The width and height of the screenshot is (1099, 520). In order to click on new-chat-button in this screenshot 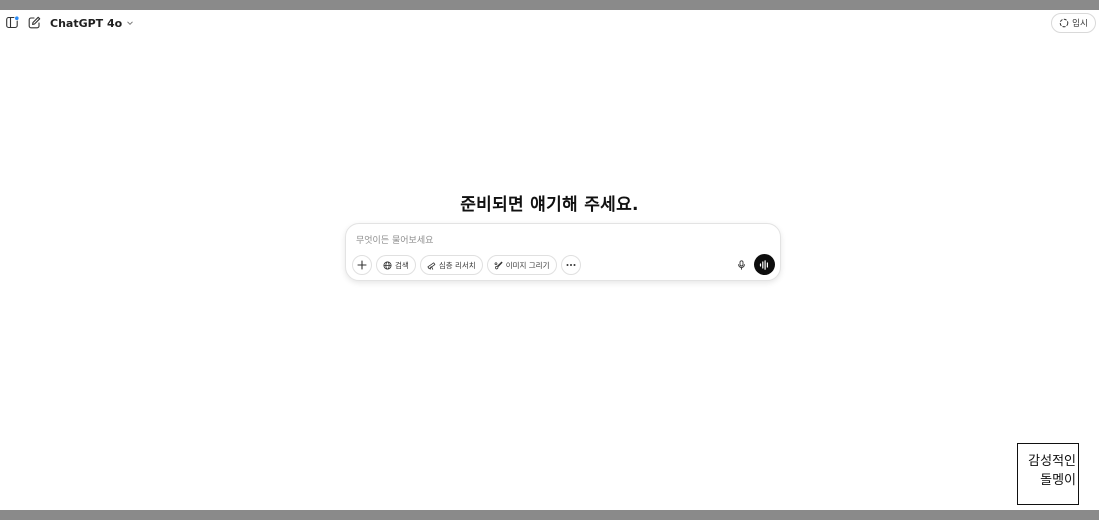, I will do `click(34, 22)`.